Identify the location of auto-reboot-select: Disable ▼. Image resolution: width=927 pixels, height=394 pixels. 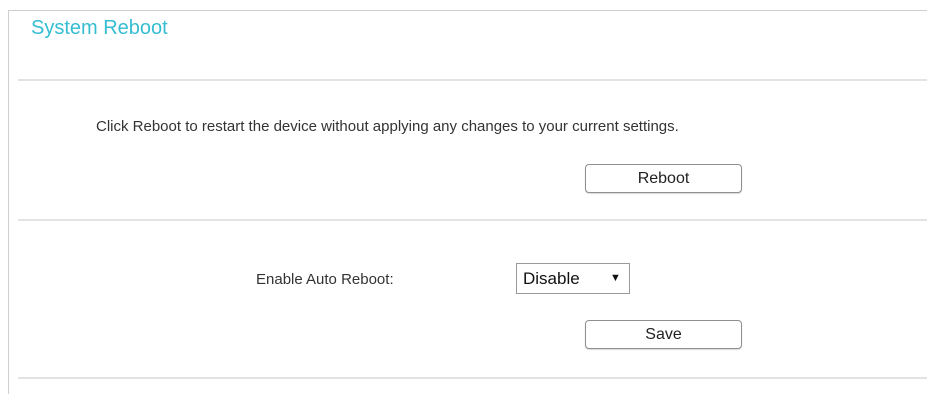
(573, 278).